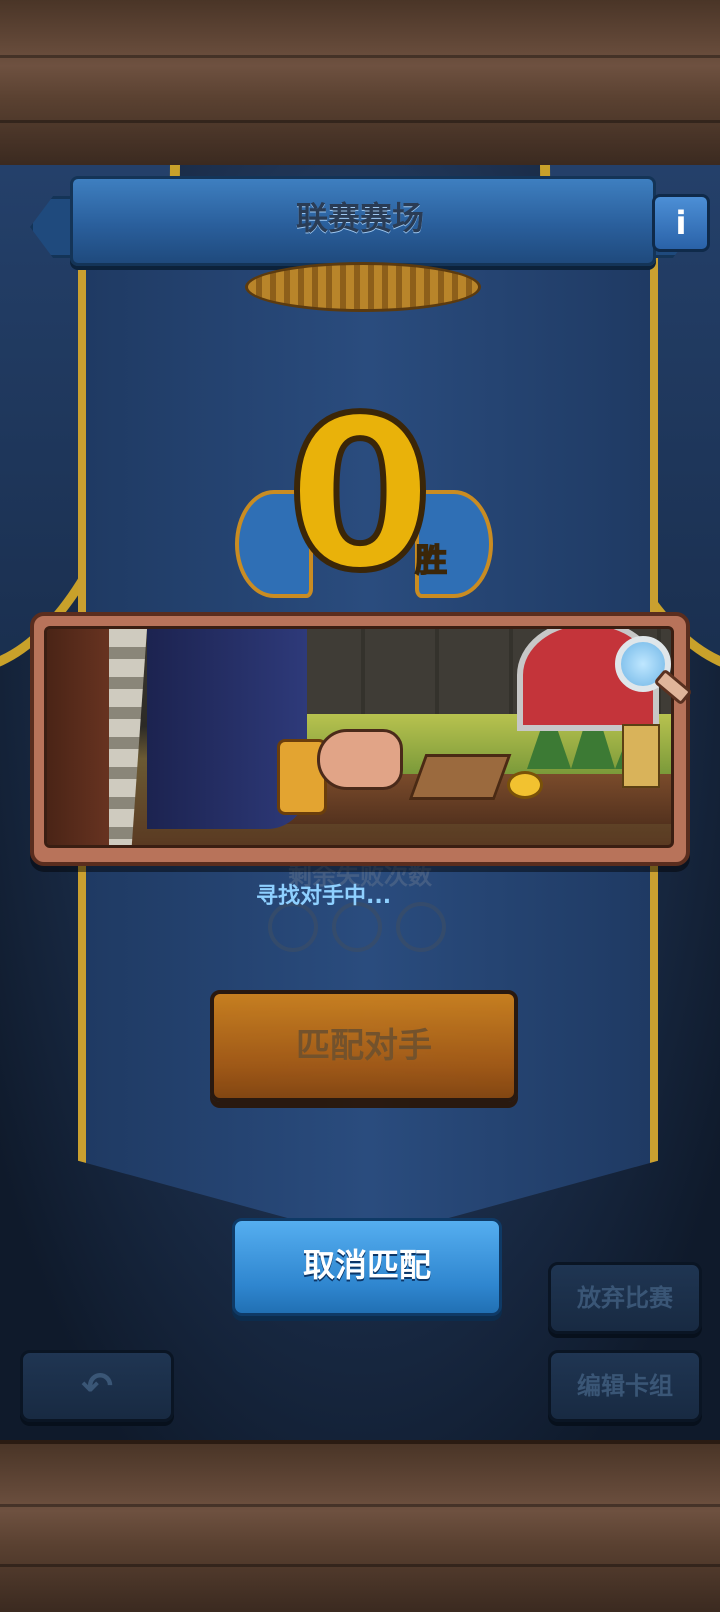  Describe the element at coordinates (525, 785) in the screenshot. I see `scene-coins` at that location.